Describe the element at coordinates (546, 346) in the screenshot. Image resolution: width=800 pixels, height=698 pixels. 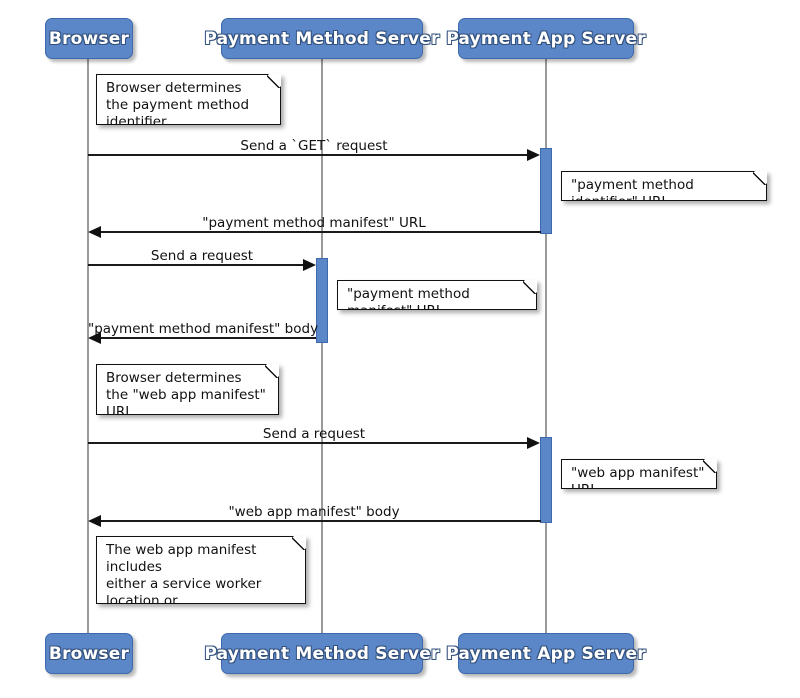
I see `lifeline-payment-app-server` at that location.